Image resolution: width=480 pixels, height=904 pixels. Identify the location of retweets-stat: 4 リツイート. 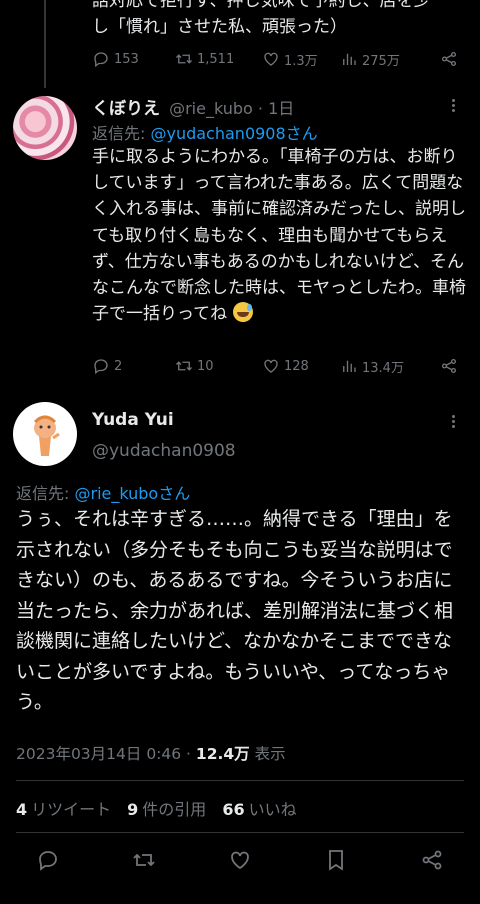
(63, 808).